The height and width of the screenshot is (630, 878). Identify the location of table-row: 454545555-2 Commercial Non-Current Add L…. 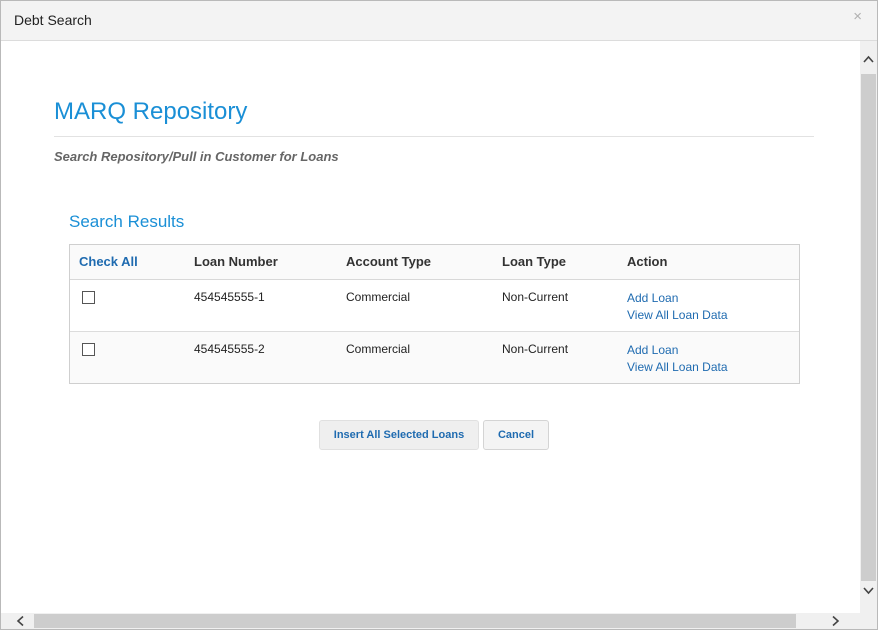
(434, 357).